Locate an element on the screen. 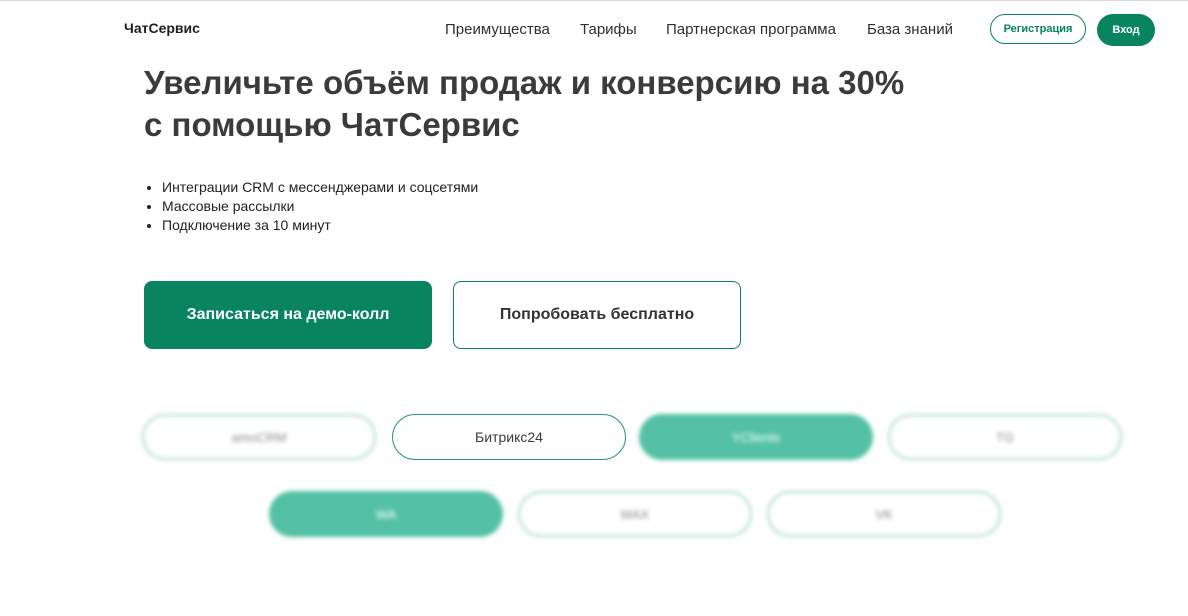 The image size is (1188, 616). integration-pill-max: MAX is located at coordinates (635, 514).